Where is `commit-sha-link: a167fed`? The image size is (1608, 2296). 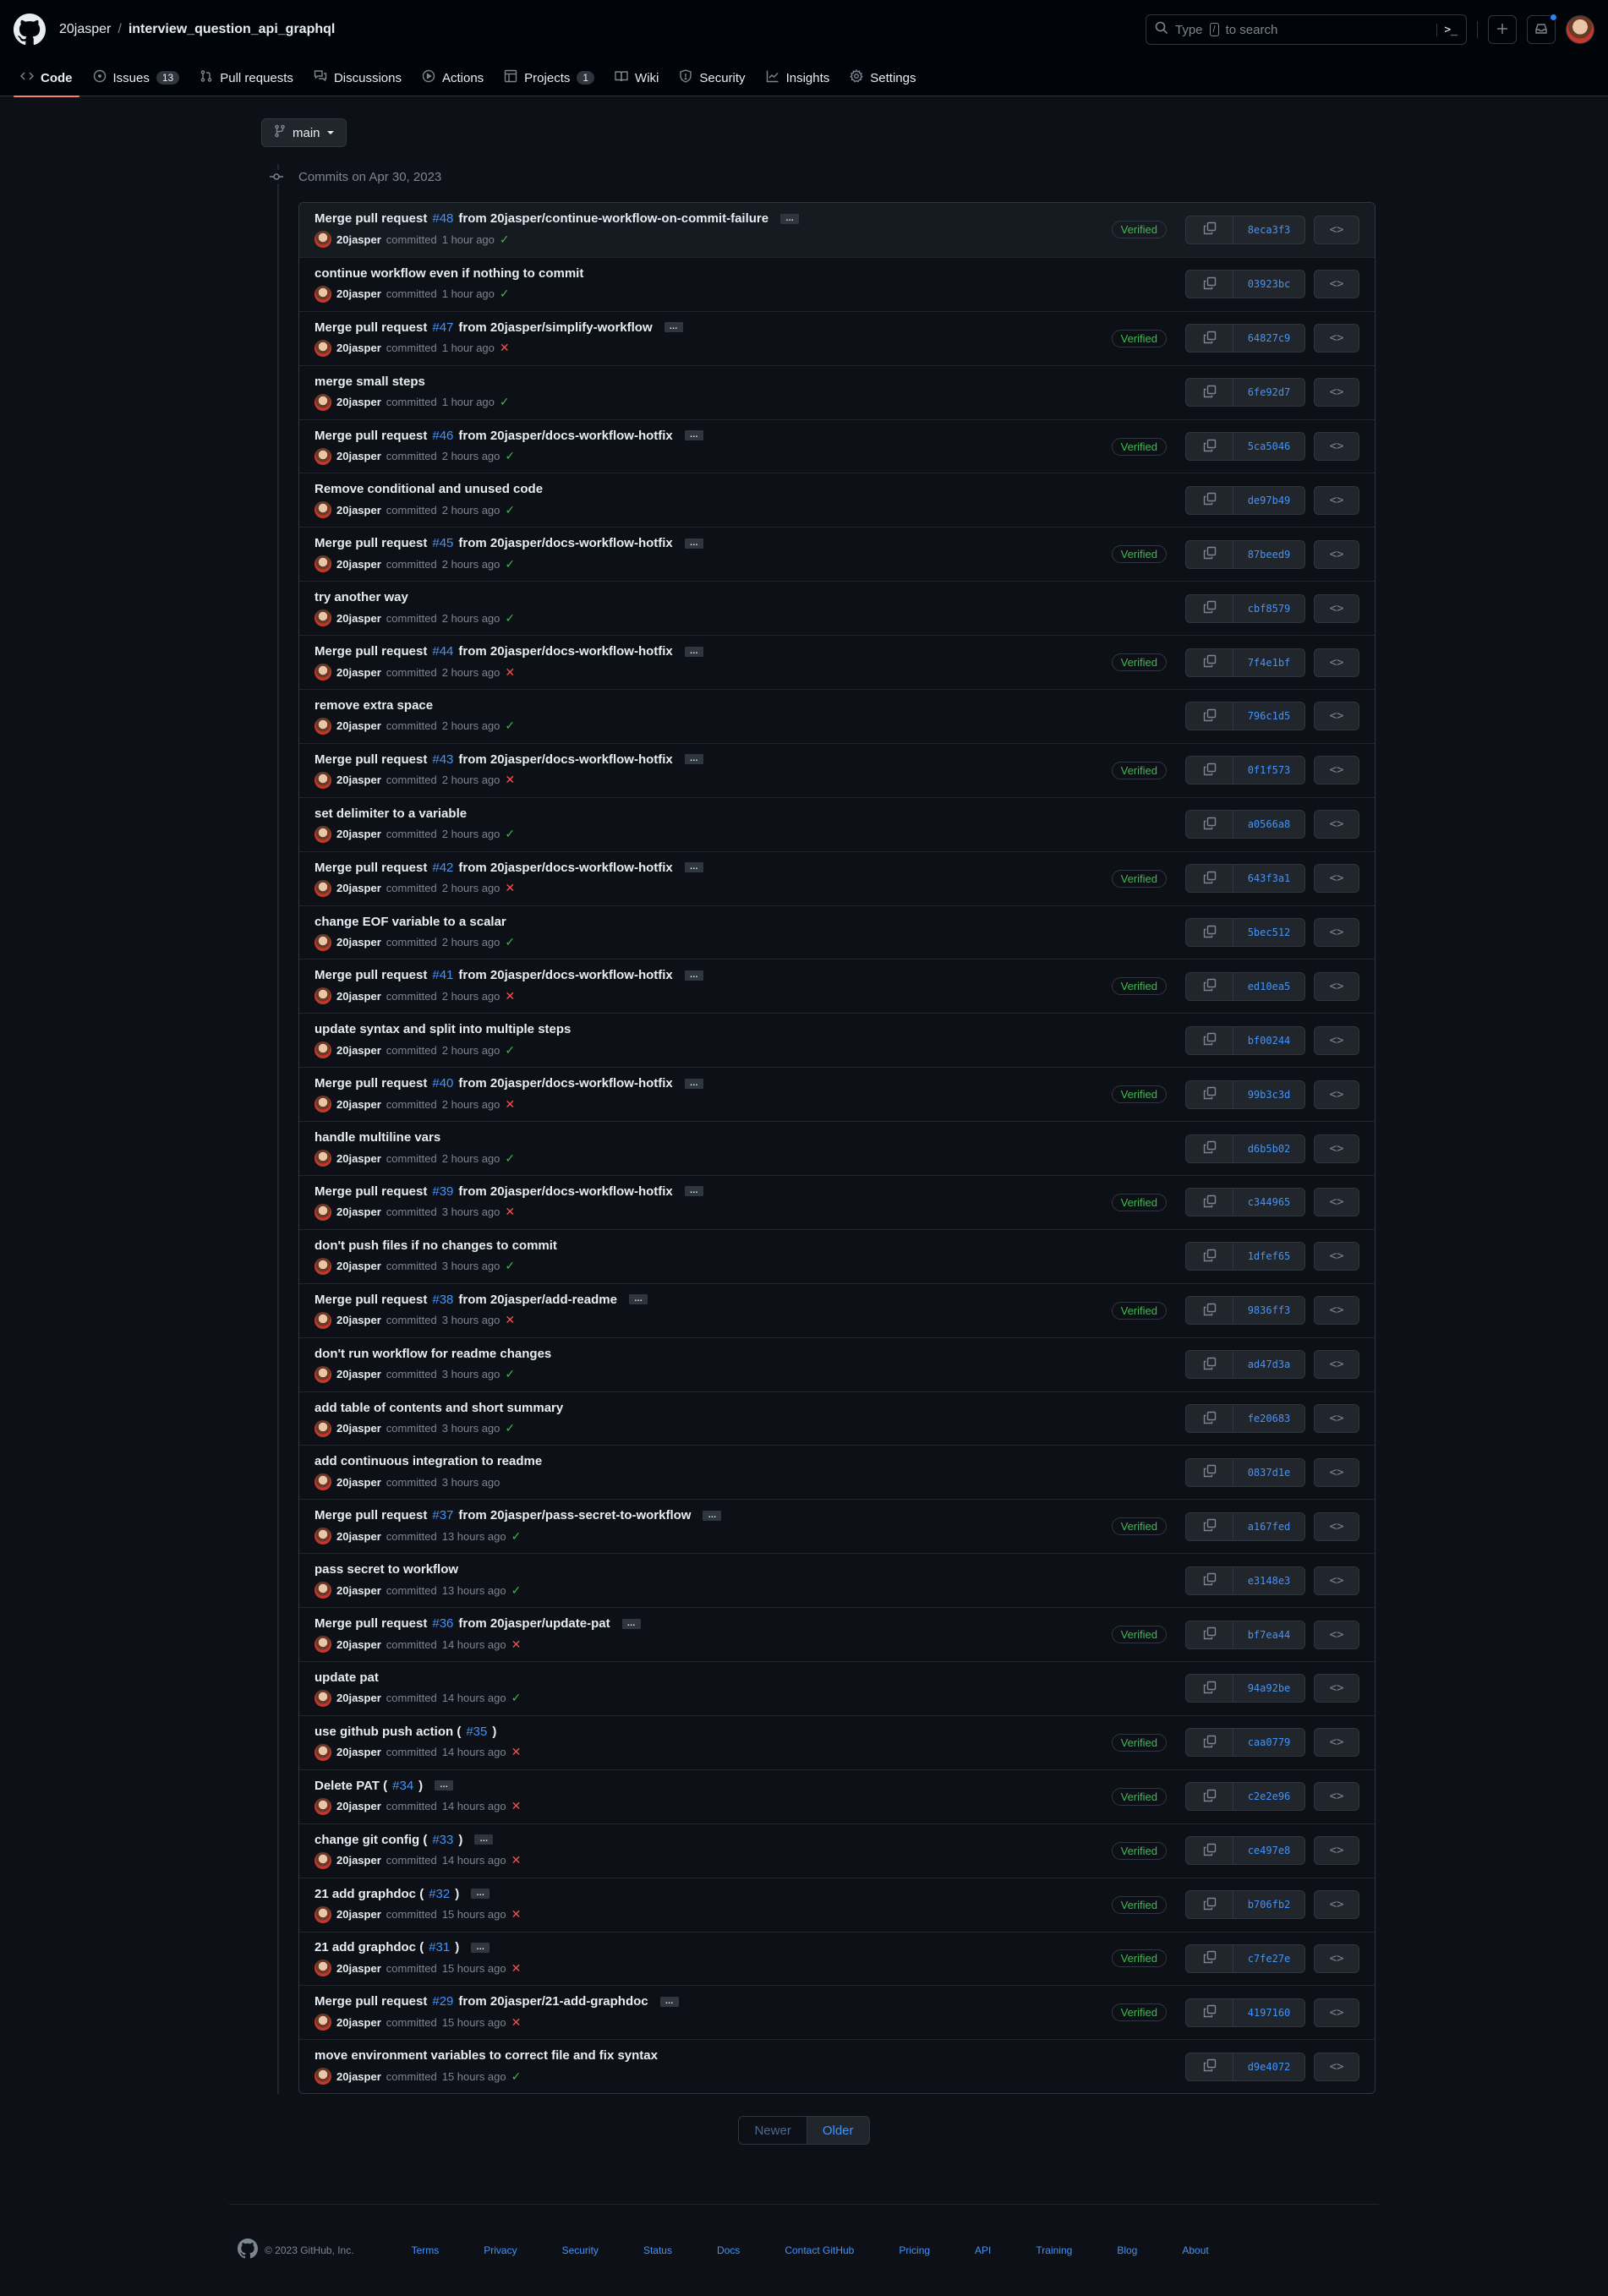 commit-sha-link: a167fed is located at coordinates (1268, 1526).